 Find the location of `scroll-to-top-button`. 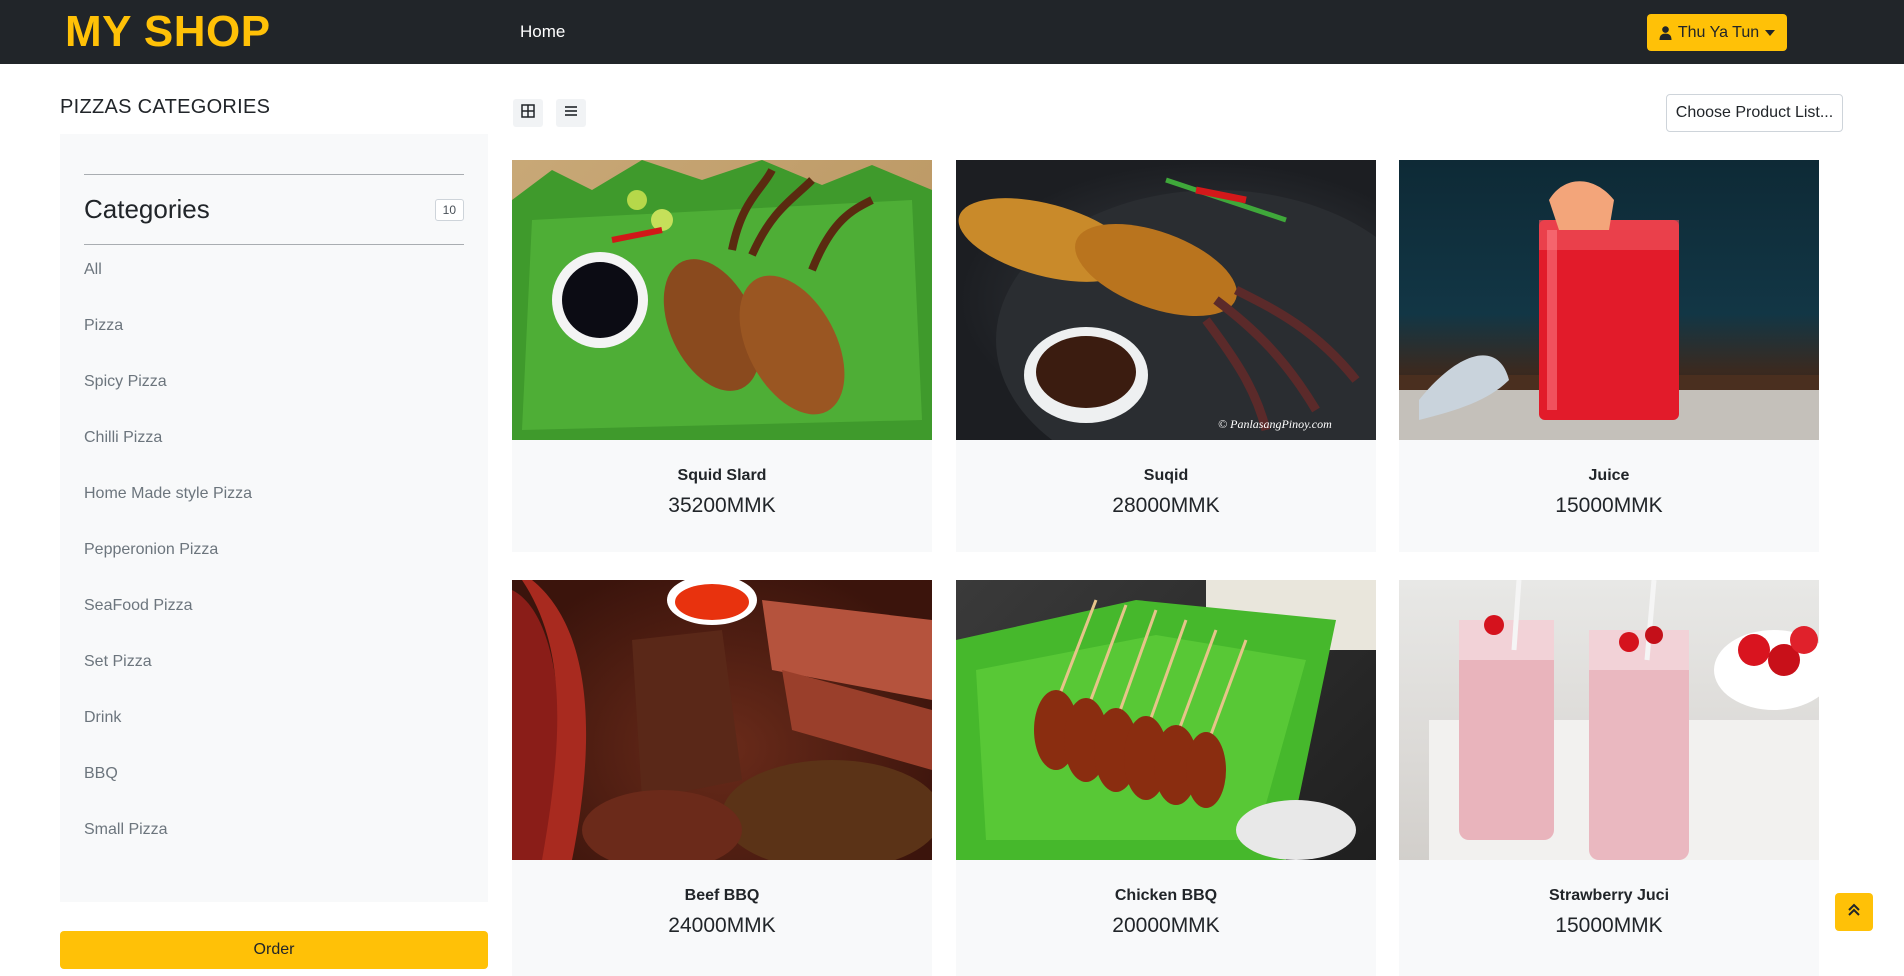

scroll-to-top-button is located at coordinates (1854, 912).